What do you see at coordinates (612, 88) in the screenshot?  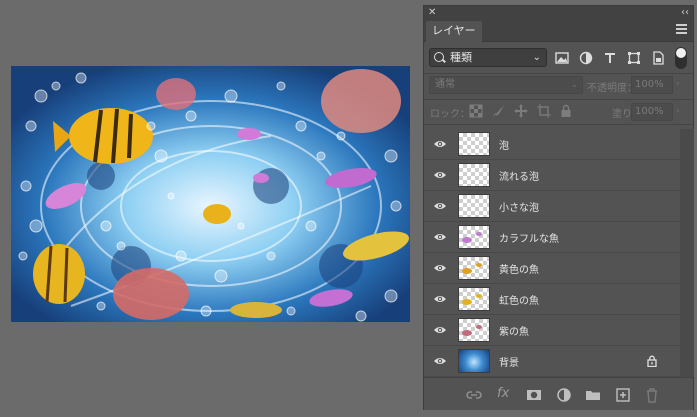 I see `opacity-label: 不透明度：` at bounding box center [612, 88].